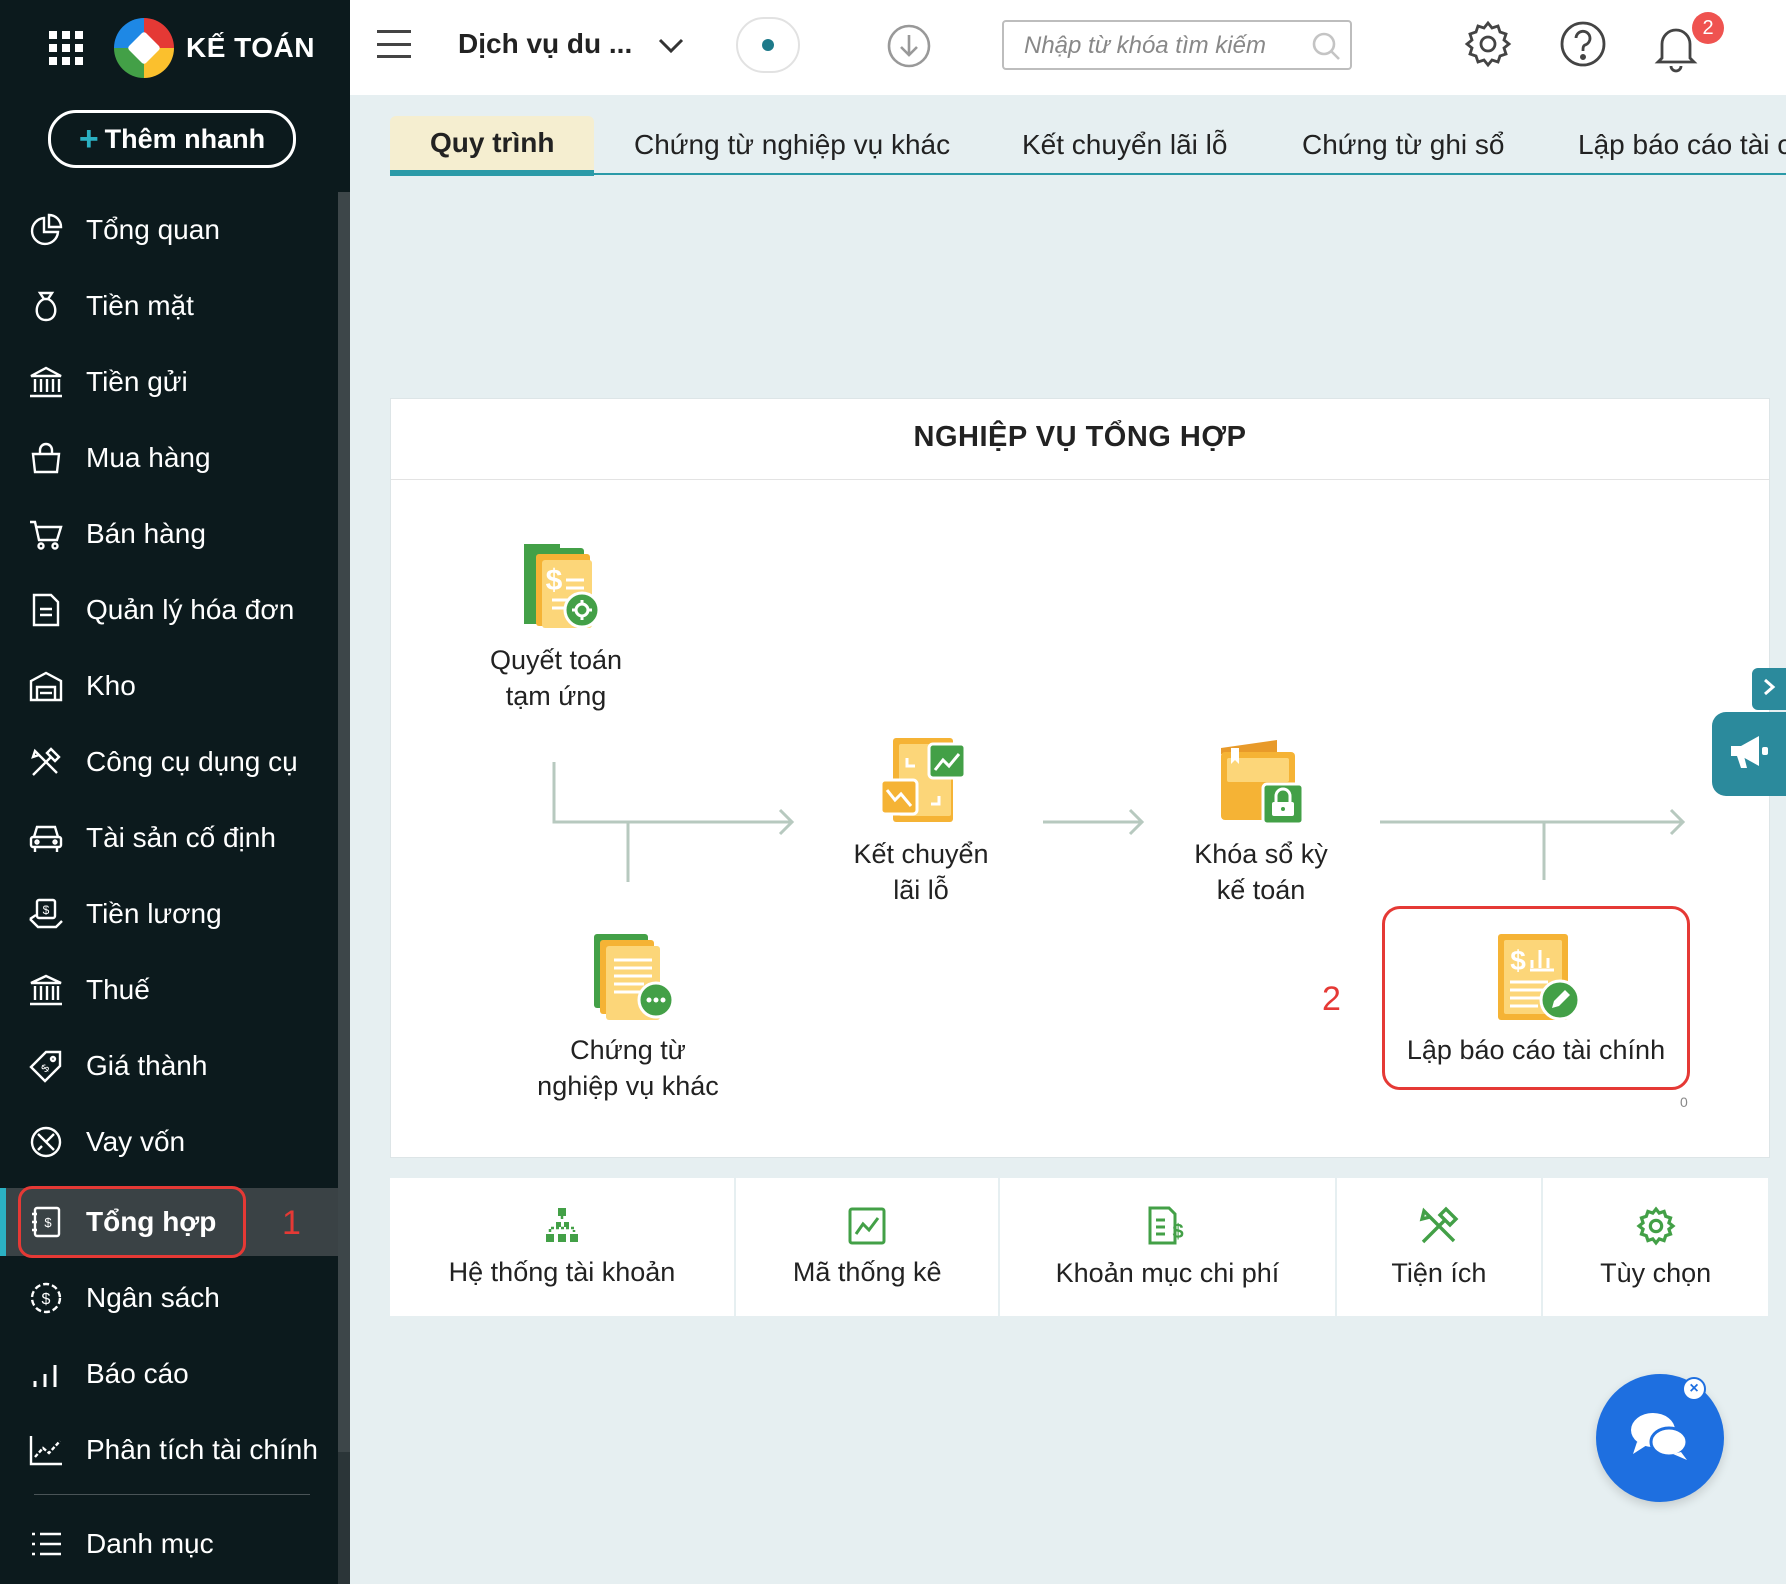 This screenshot has width=1786, height=1584. Describe the element at coordinates (1488, 46) in the screenshot. I see `gear-icon` at that location.